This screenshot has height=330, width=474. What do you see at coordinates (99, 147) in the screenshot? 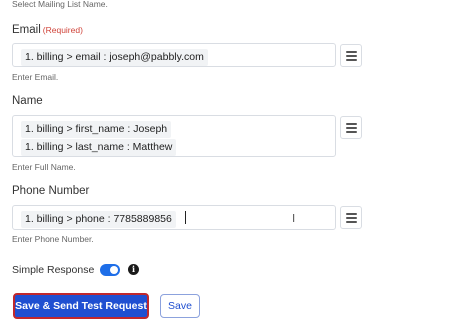
I see `last-name-mapped-value: 1. billing > last_name : Matthew` at bounding box center [99, 147].